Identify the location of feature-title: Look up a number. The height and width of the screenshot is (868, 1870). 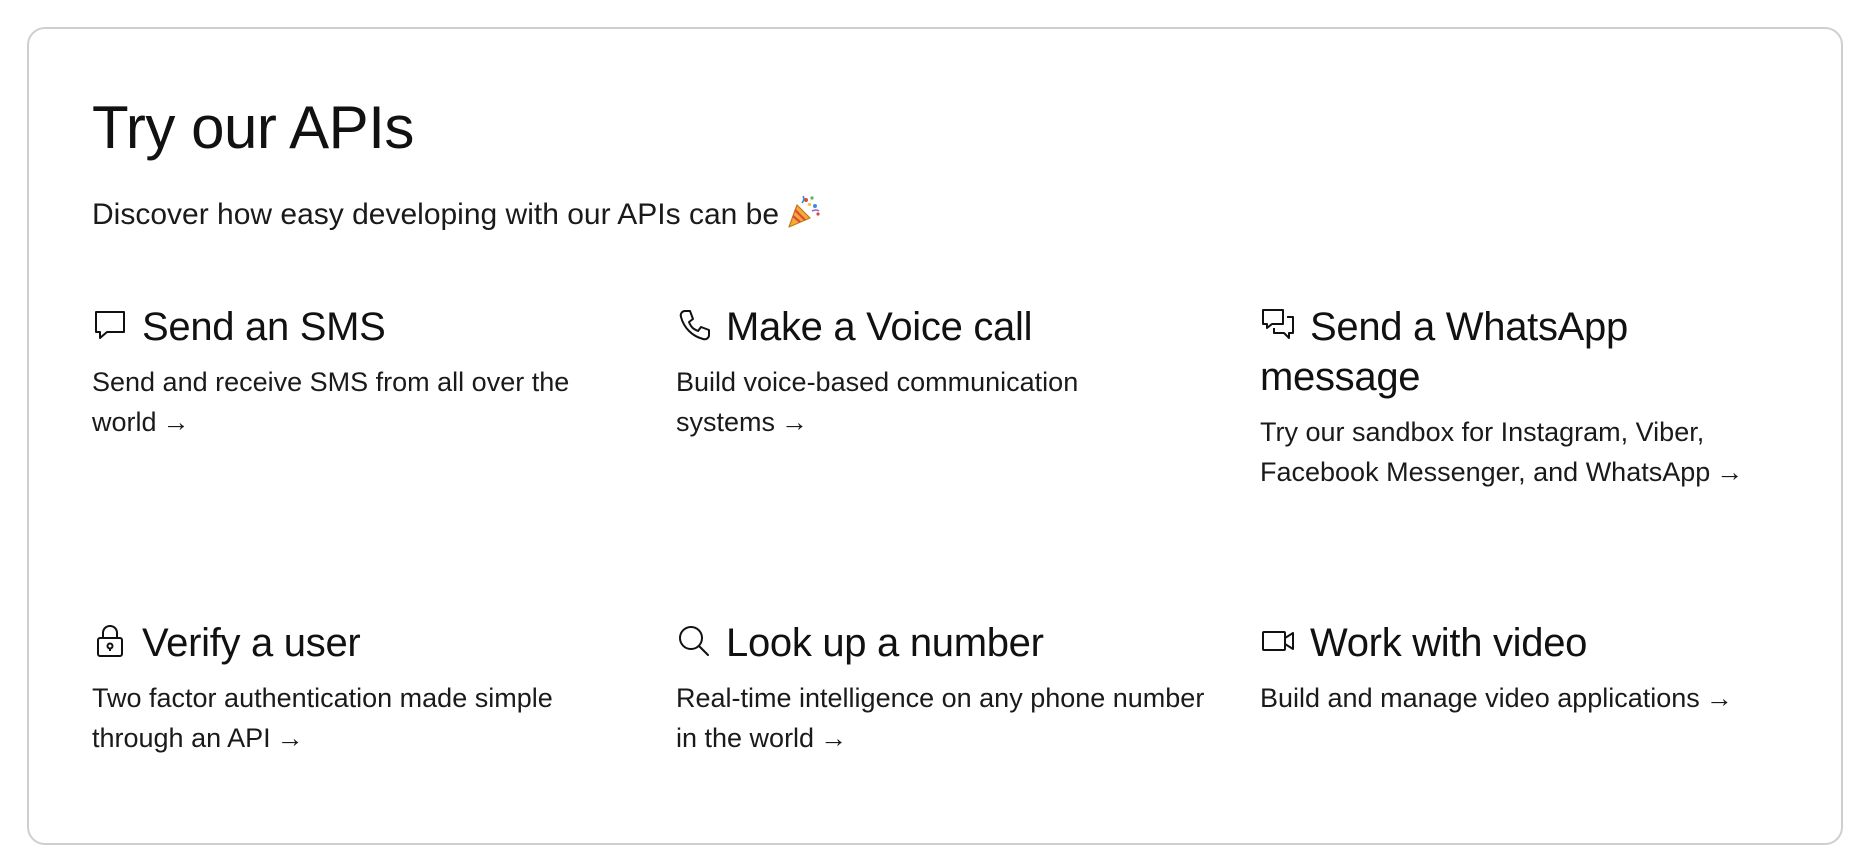
(946, 643).